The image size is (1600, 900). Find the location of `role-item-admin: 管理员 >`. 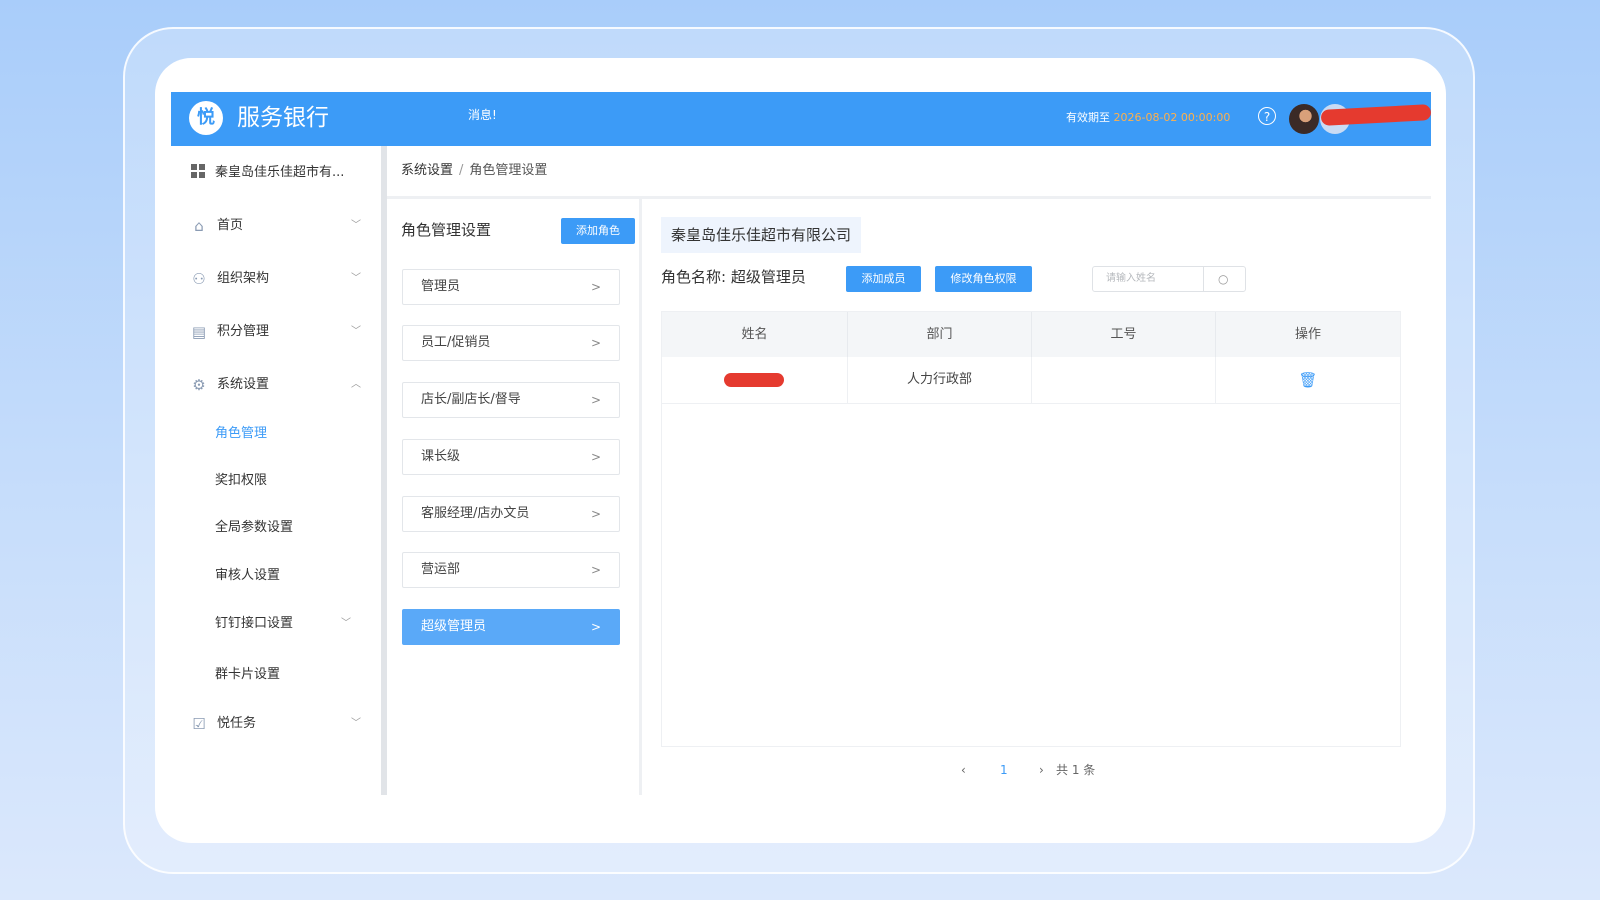

role-item-admin: 管理员 > is located at coordinates (511, 287).